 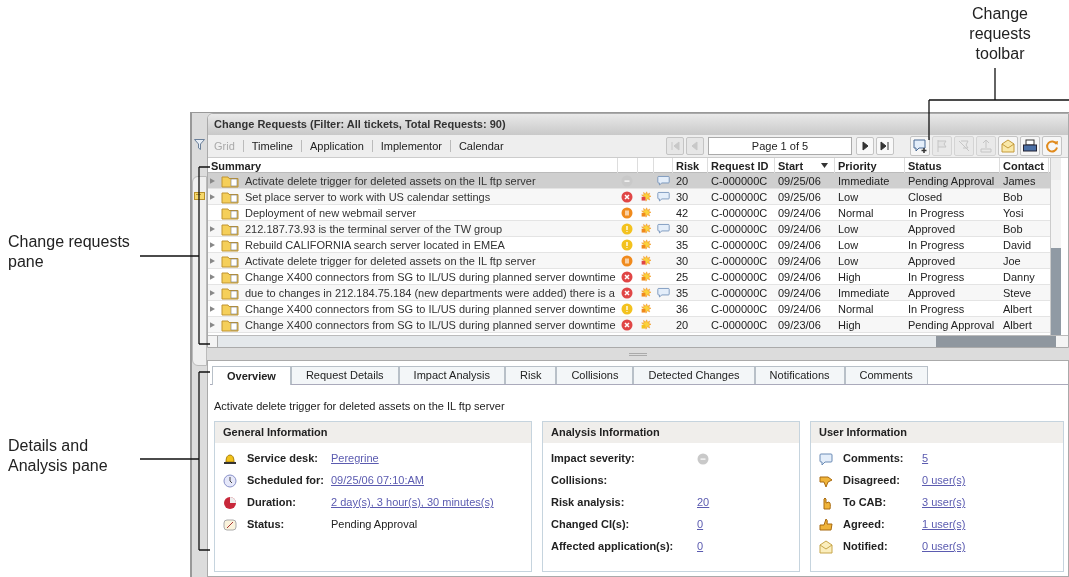 What do you see at coordinates (411, 146) in the screenshot?
I see `view-tab: Implementor` at bounding box center [411, 146].